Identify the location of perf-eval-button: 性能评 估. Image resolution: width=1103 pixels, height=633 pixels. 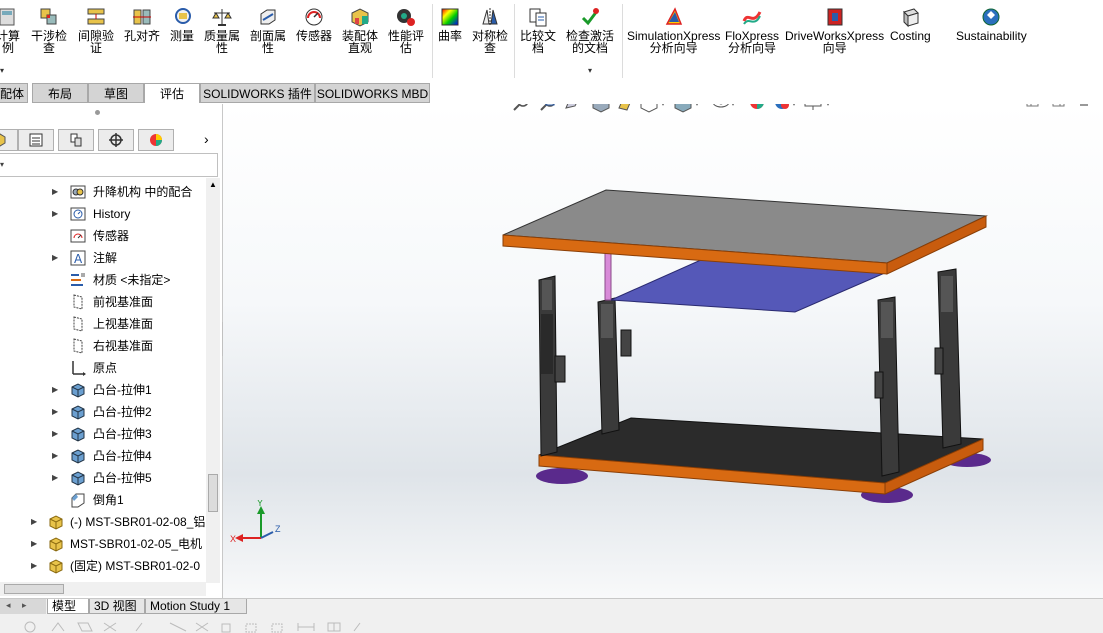
(406, 30).